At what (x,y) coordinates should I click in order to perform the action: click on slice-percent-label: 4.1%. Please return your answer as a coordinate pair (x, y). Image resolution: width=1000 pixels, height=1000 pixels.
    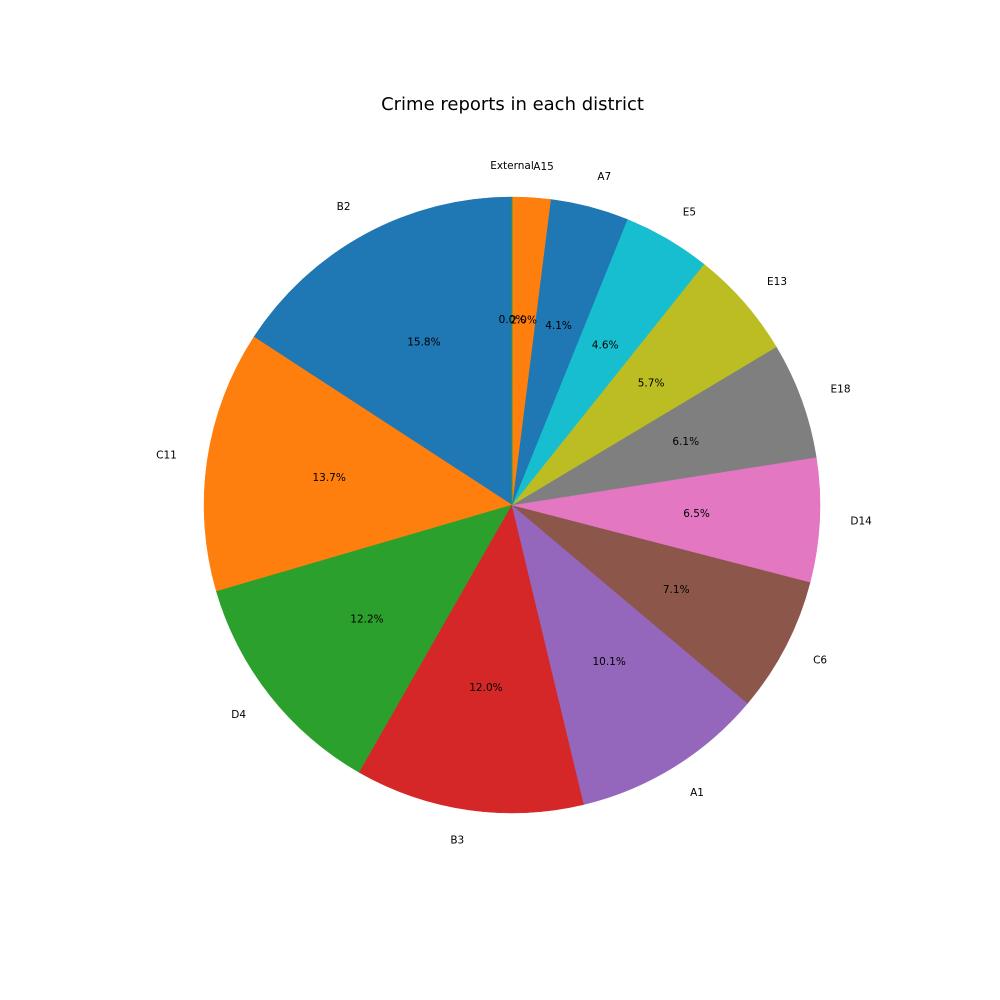
    Looking at the image, I should click on (558, 326).